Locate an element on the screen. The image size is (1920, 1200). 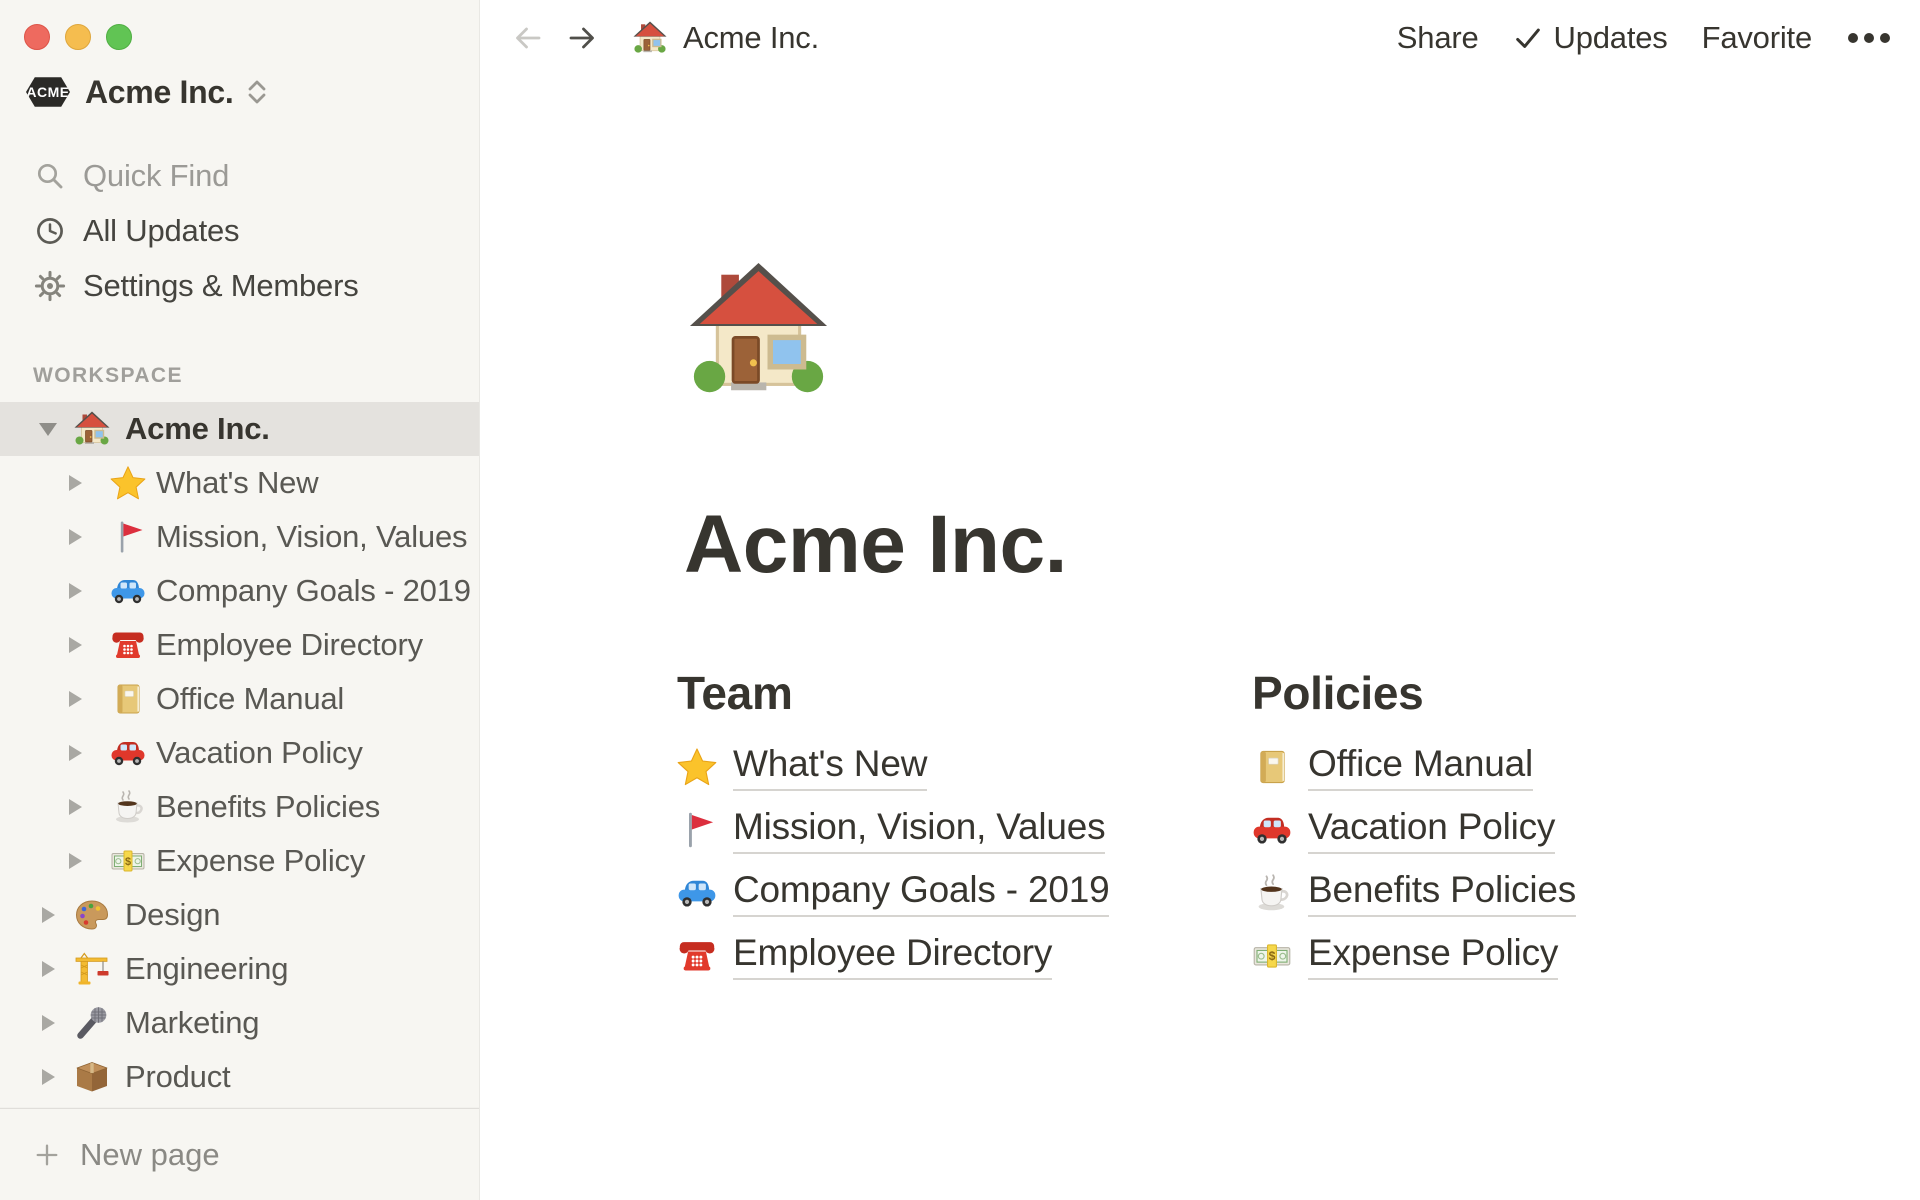
plus-icon is located at coordinates (47, 1155).